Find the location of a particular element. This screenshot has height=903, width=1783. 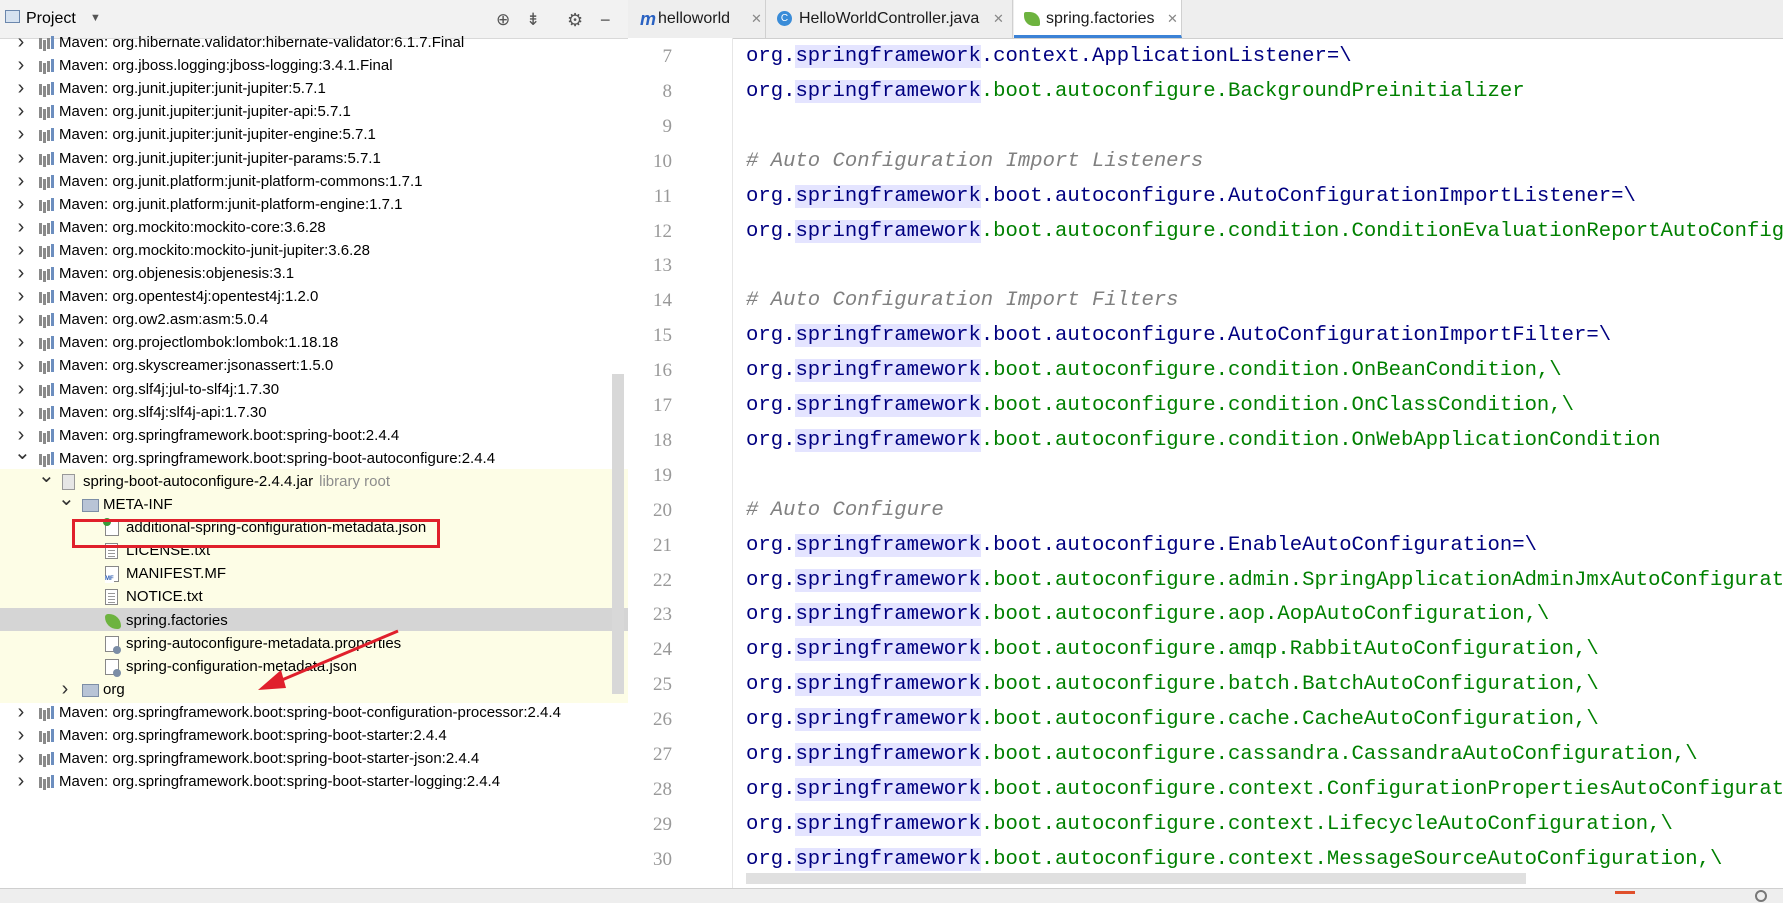

code-line: # Auto Configuration Import Listeners is located at coordinates (974, 161).